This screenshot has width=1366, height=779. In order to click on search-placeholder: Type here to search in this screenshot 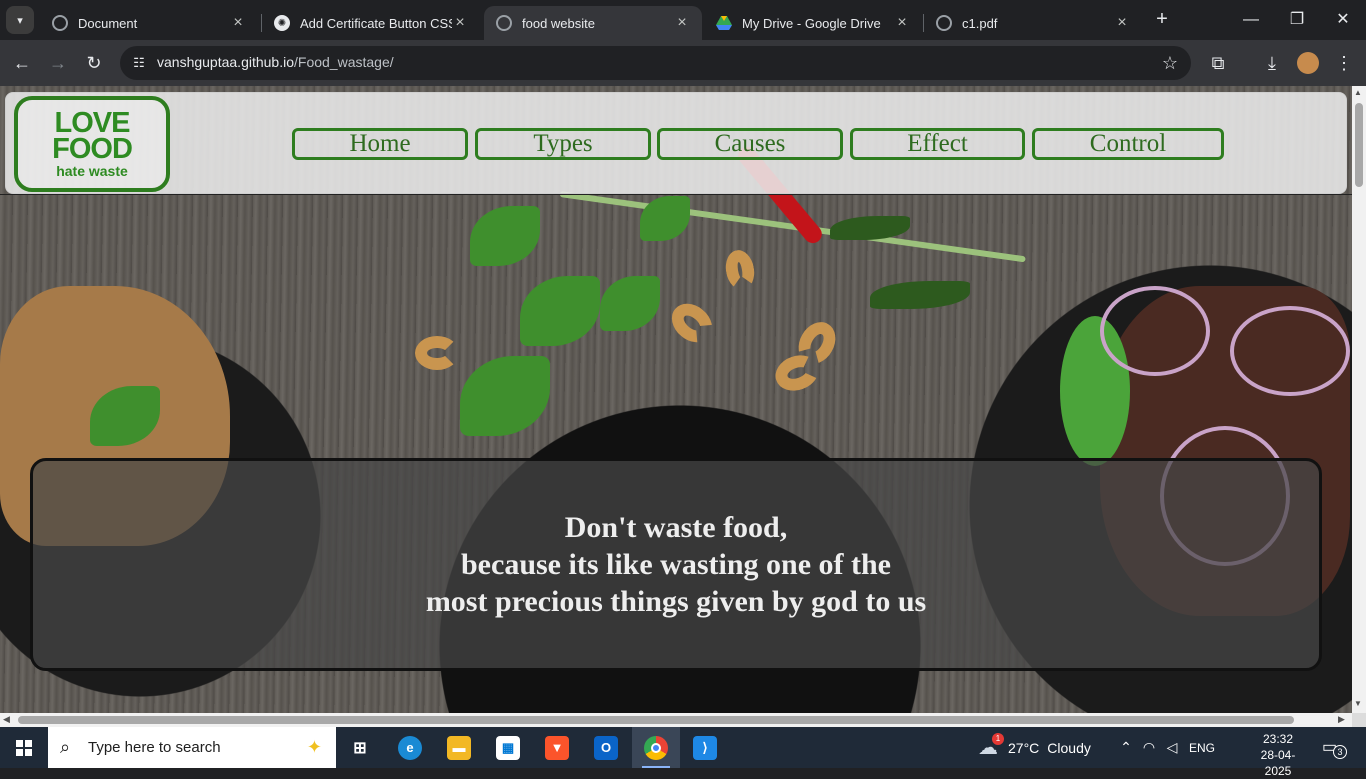, I will do `click(154, 747)`.